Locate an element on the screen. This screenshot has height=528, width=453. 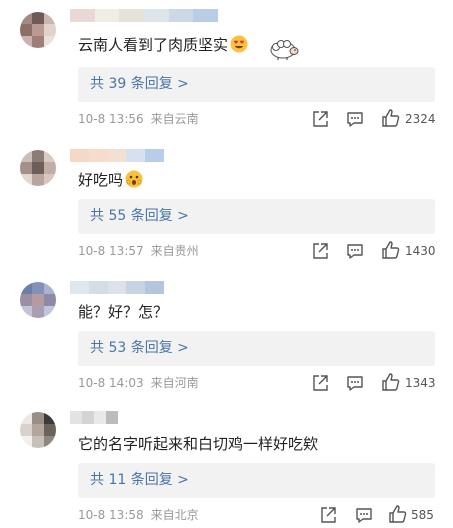
replies-count-label: 共 11 条回复 > is located at coordinates (139, 480).